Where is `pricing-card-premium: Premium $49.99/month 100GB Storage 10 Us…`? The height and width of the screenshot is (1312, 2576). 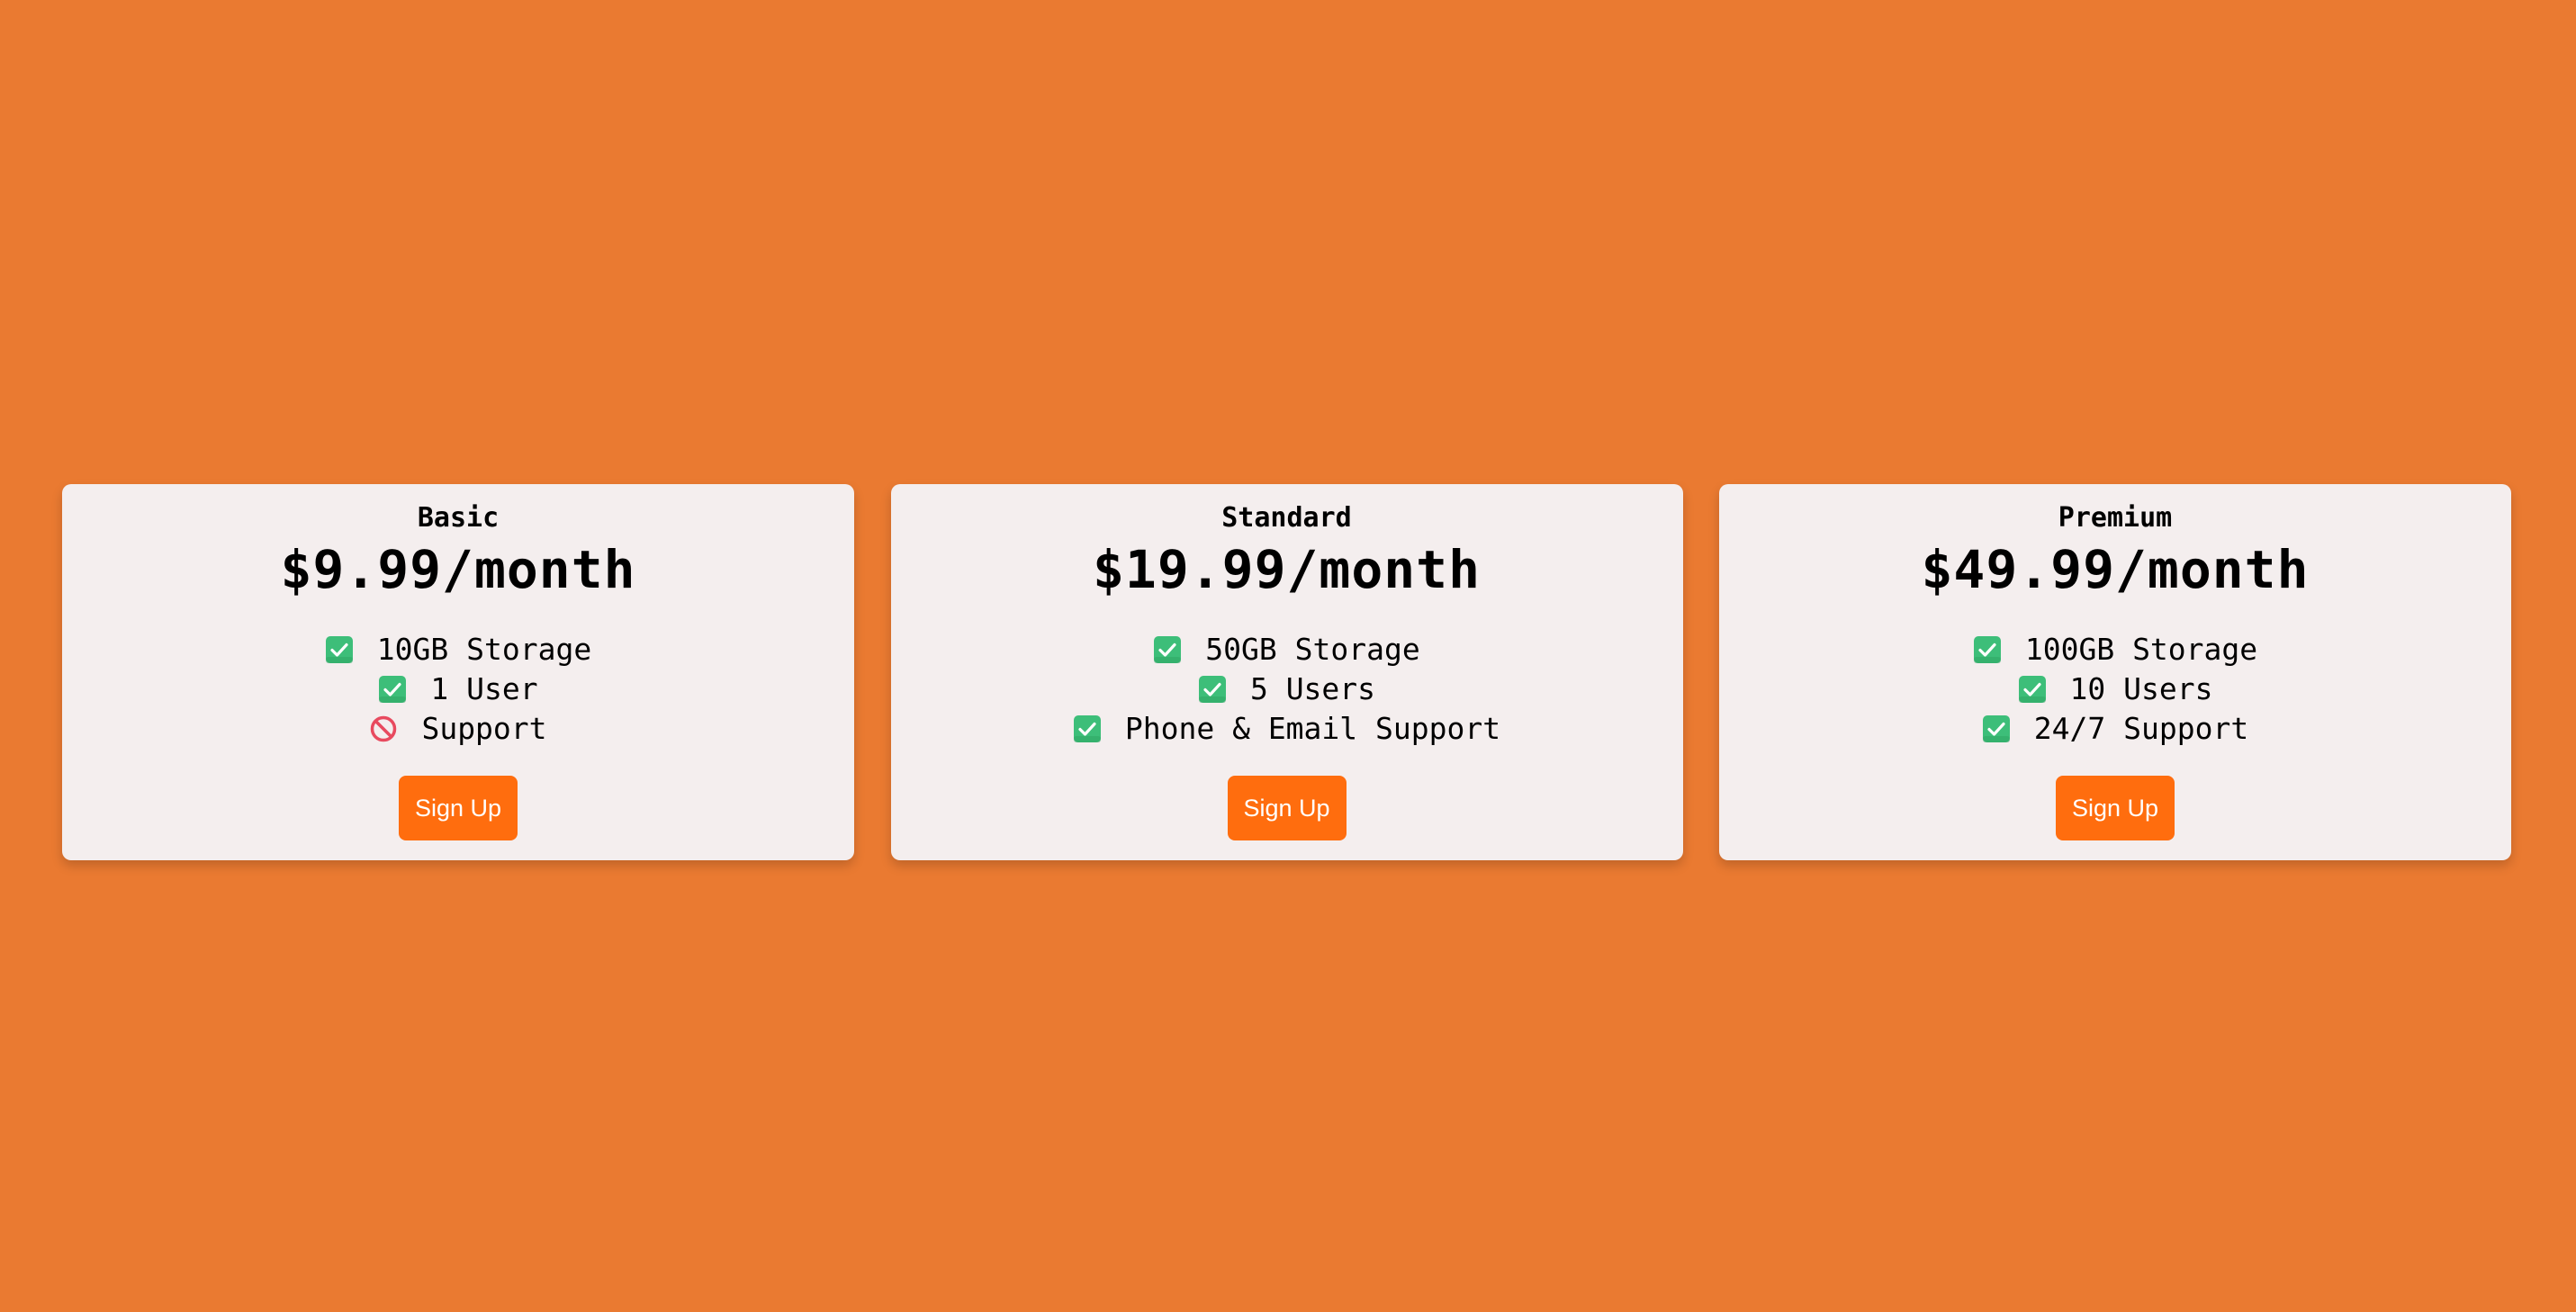
pricing-card-premium: Premium $49.99/month 100GB Storage 10 Us… is located at coordinates (2115, 672).